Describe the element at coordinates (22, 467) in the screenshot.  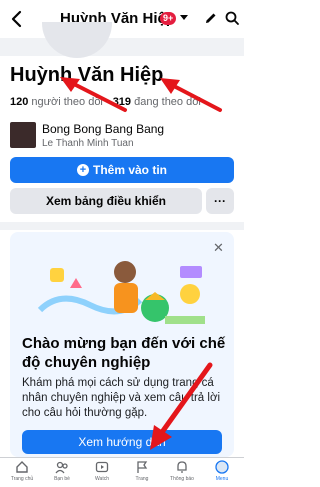
I see `home-icon` at that location.